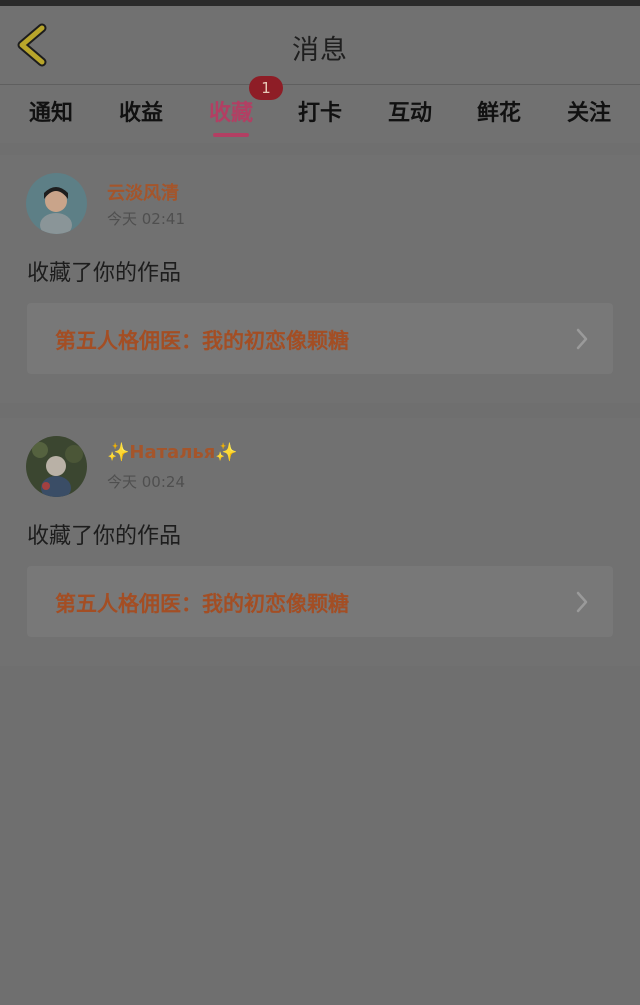 The width and height of the screenshot is (640, 1005). I want to click on tab-checkin: 打卡, so click(320, 111).